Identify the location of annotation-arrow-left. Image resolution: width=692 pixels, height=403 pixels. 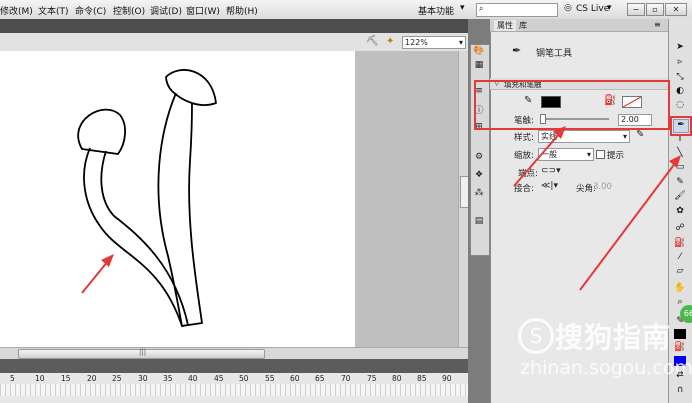
(97, 274).